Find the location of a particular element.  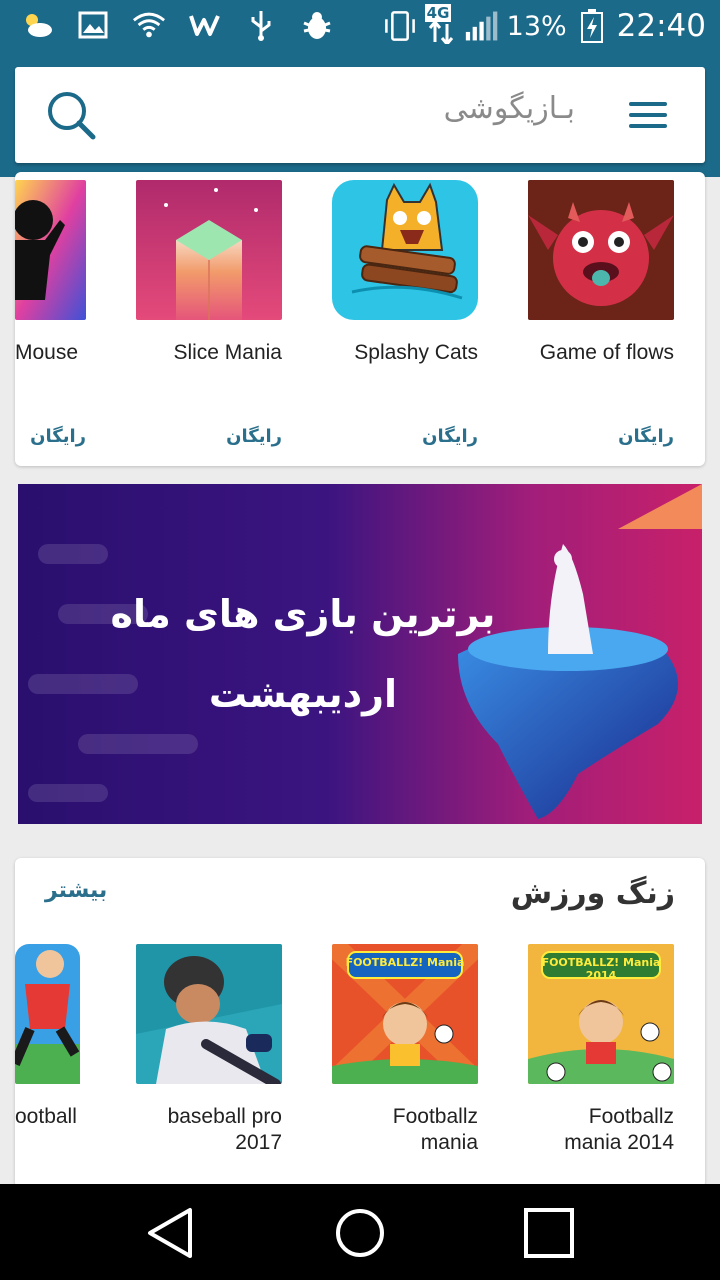

app-item-baseball-pro-2017: baseball pro 2017 is located at coordinates (209, 1050).